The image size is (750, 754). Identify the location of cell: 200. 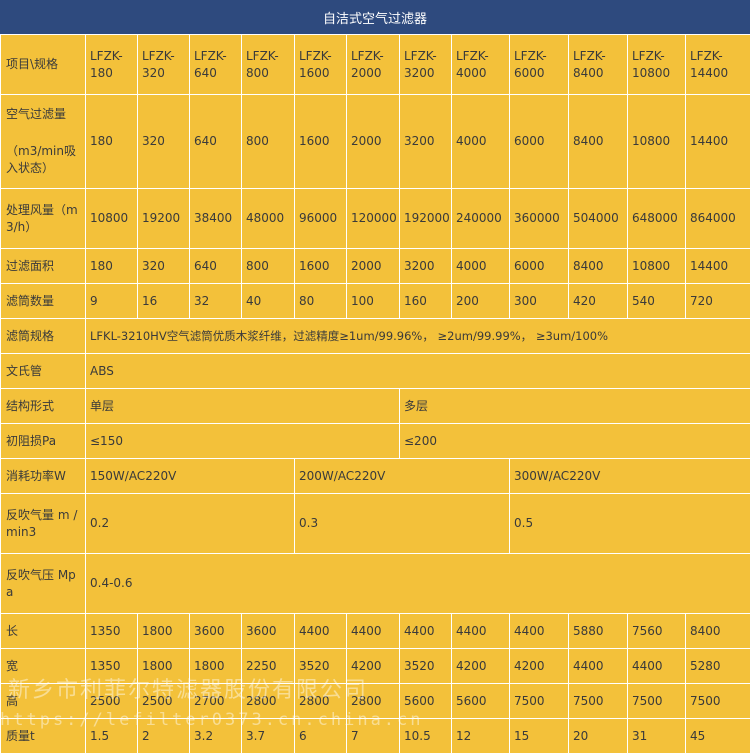
(481, 301).